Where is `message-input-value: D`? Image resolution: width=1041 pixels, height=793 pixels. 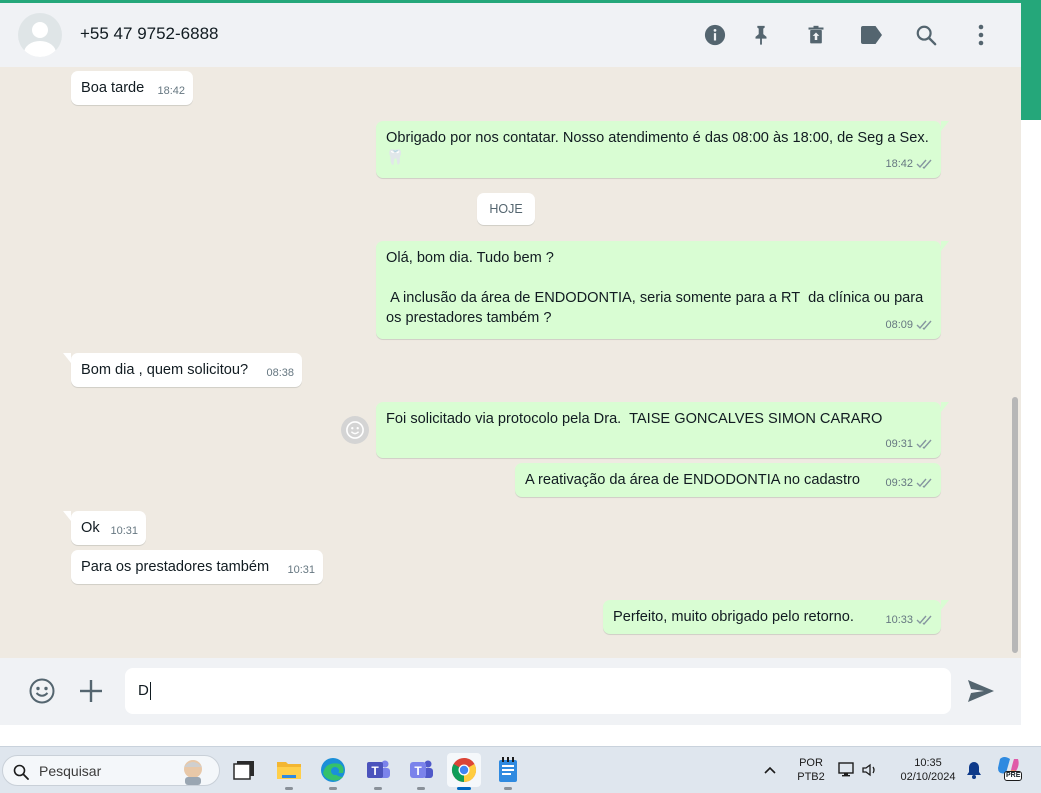
message-input-value: D is located at coordinates (143, 690).